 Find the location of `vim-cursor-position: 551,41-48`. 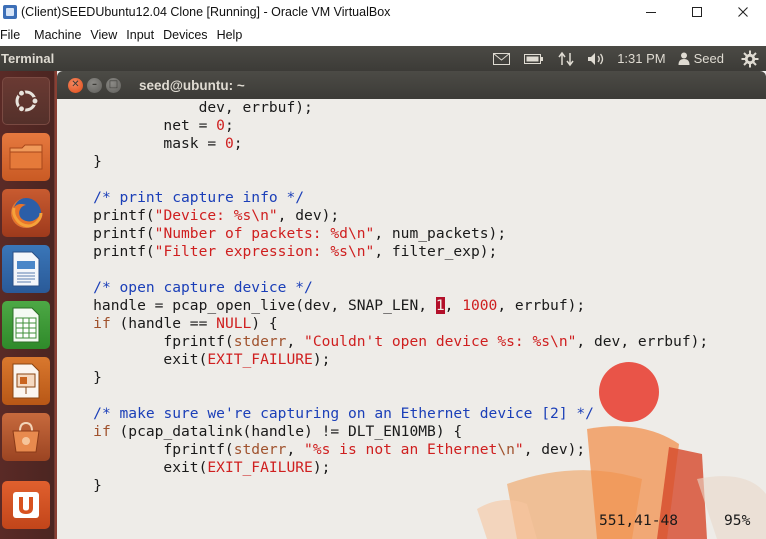

vim-cursor-position: 551,41-48 is located at coordinates (639, 520).